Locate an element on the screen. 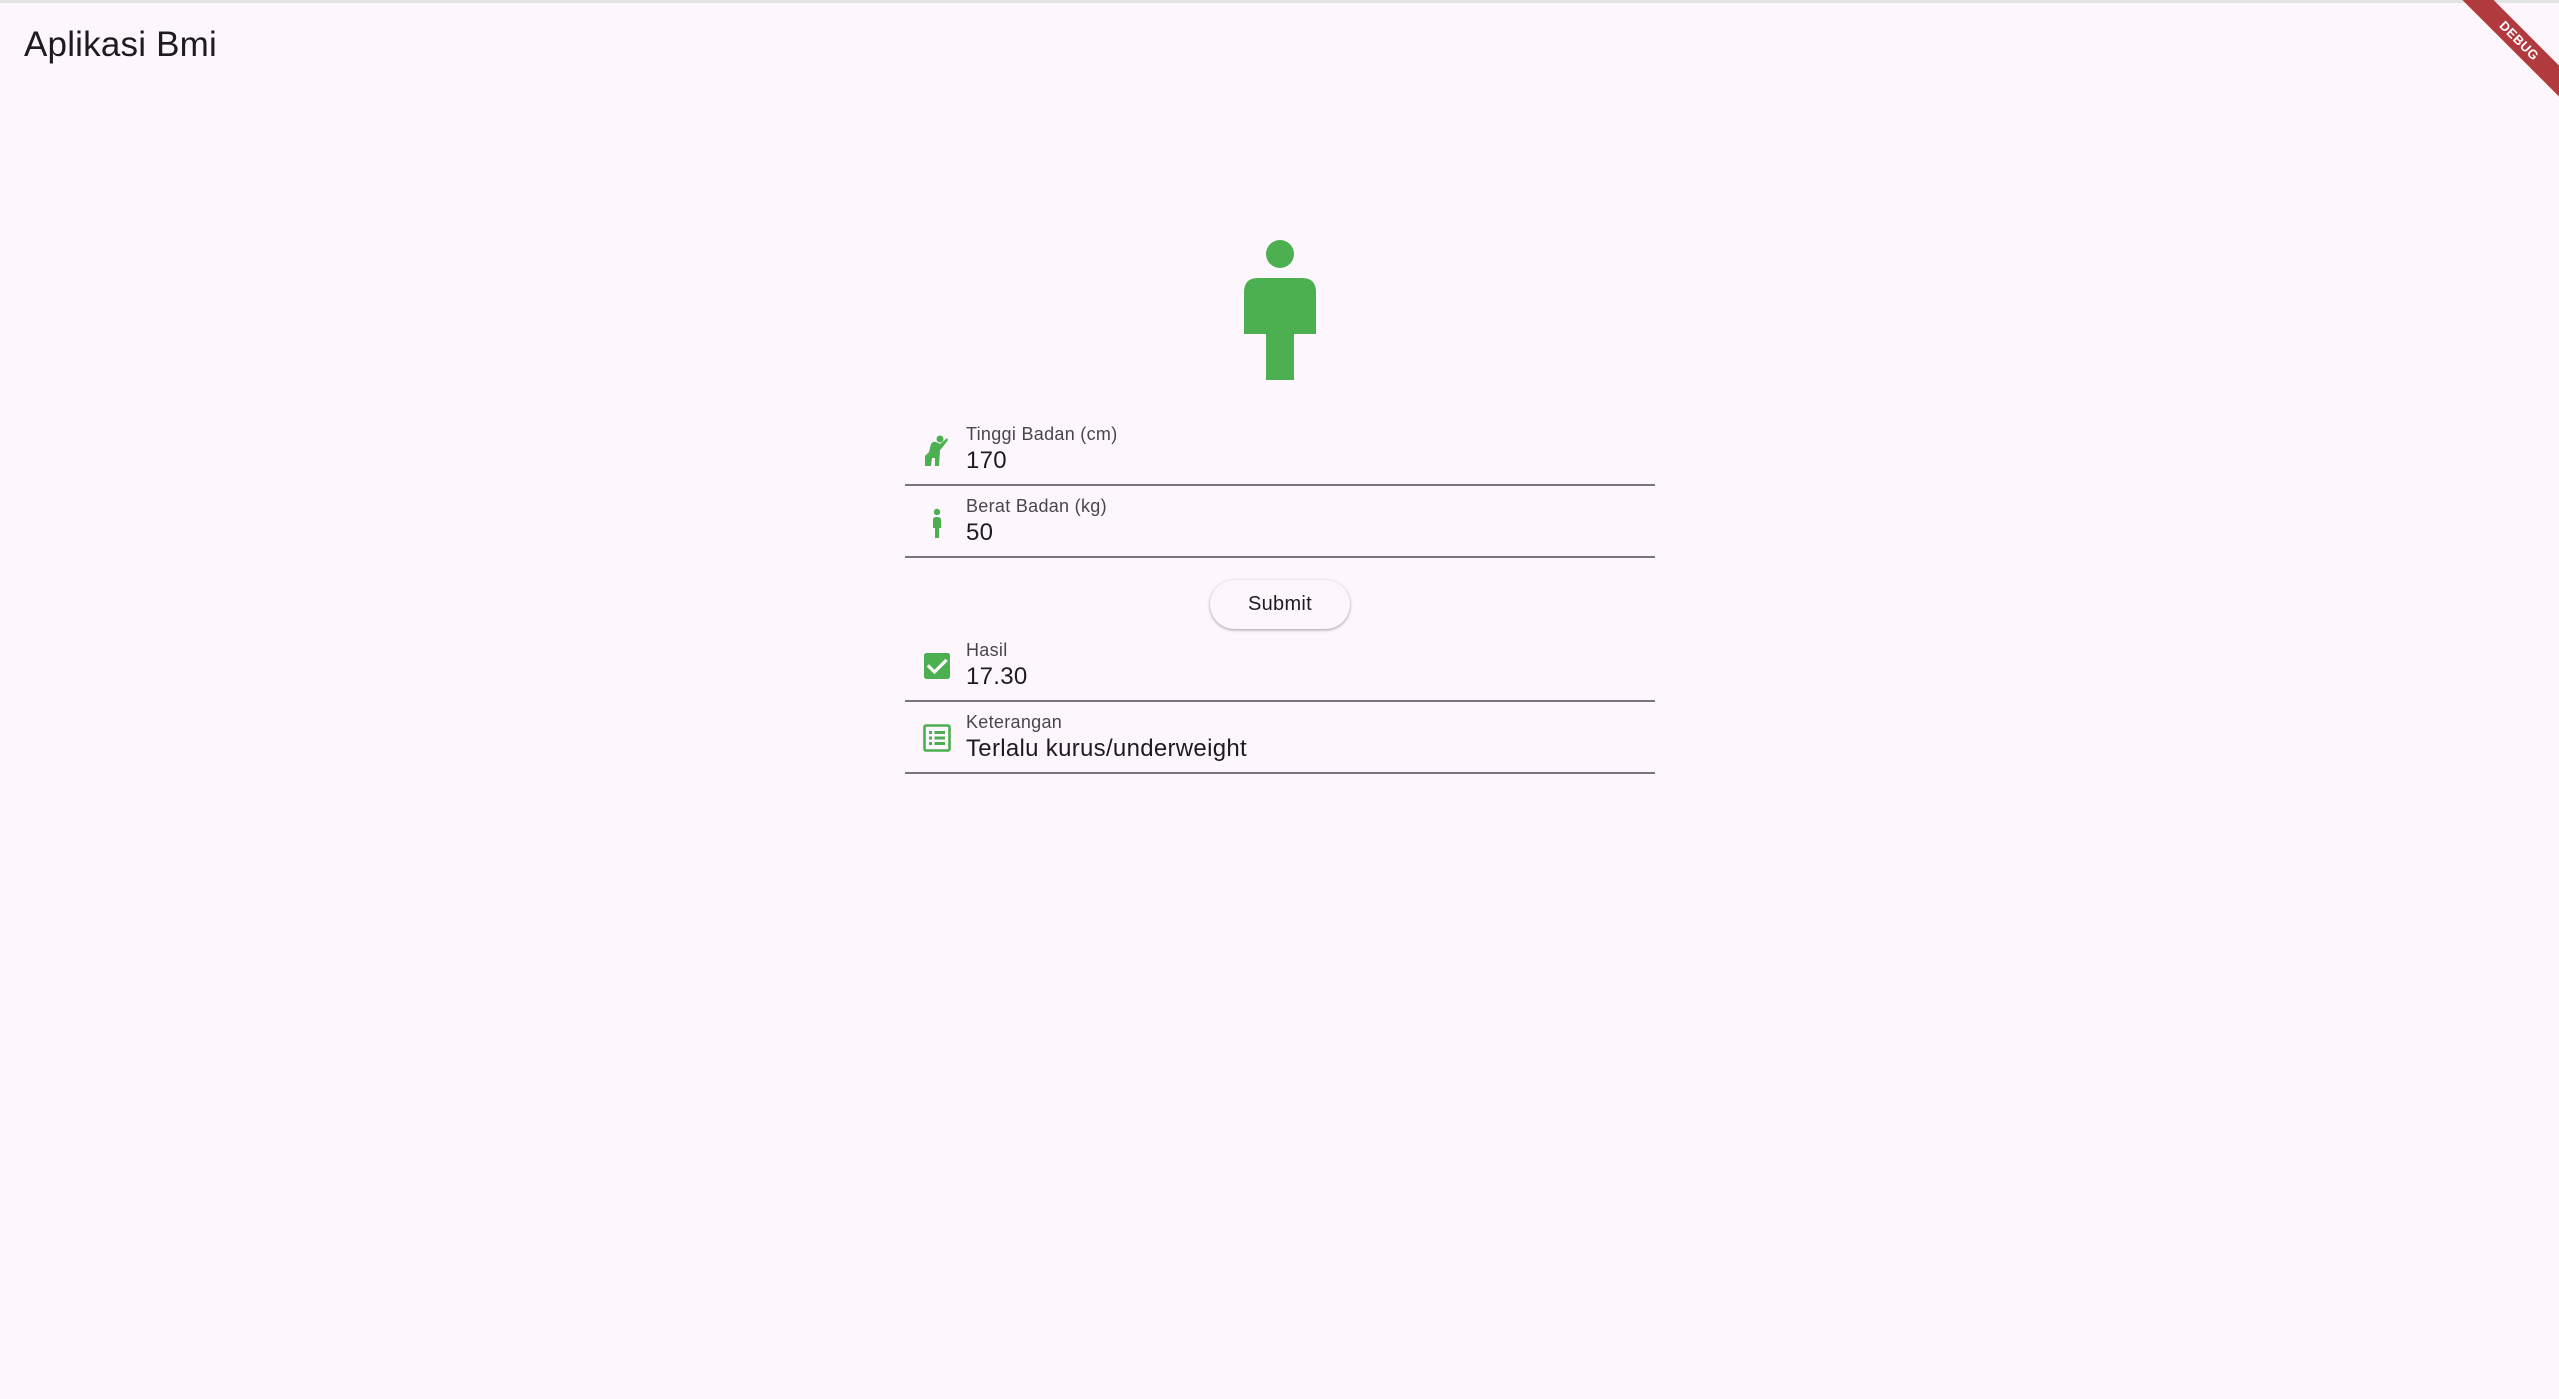 The image size is (2559, 1399). height-input-value: 170 is located at coordinates (986, 461).